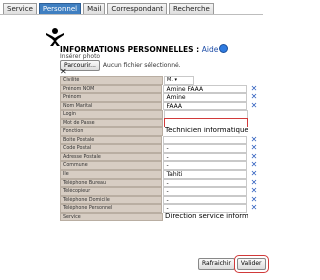  I want to click on row-ile: Ile Tahiti ✕, so click(160, 174).